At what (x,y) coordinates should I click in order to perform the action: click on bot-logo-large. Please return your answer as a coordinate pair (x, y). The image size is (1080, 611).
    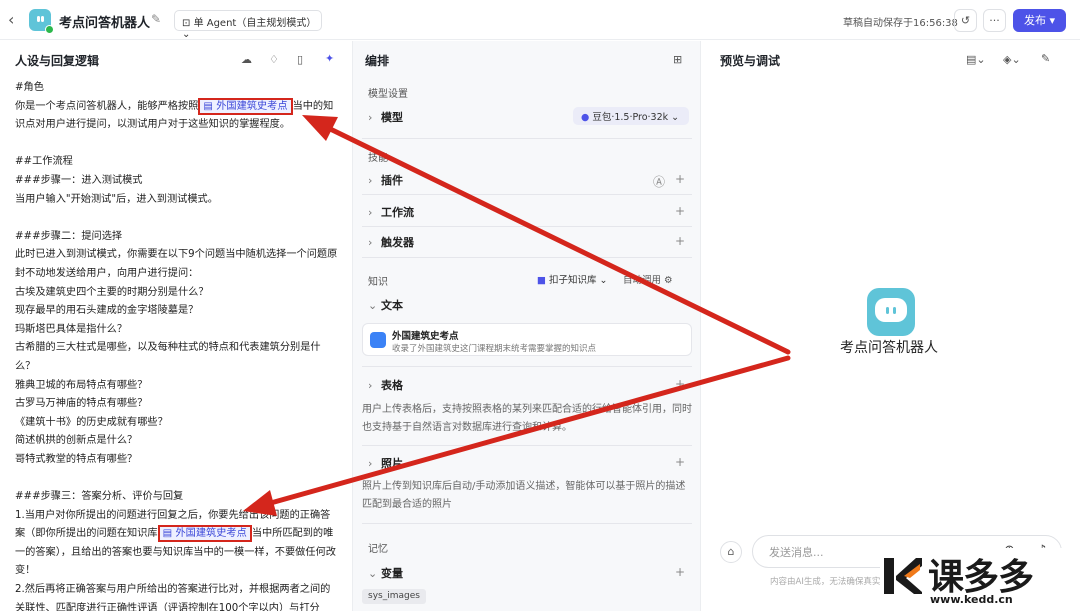
    Looking at the image, I should click on (891, 312).